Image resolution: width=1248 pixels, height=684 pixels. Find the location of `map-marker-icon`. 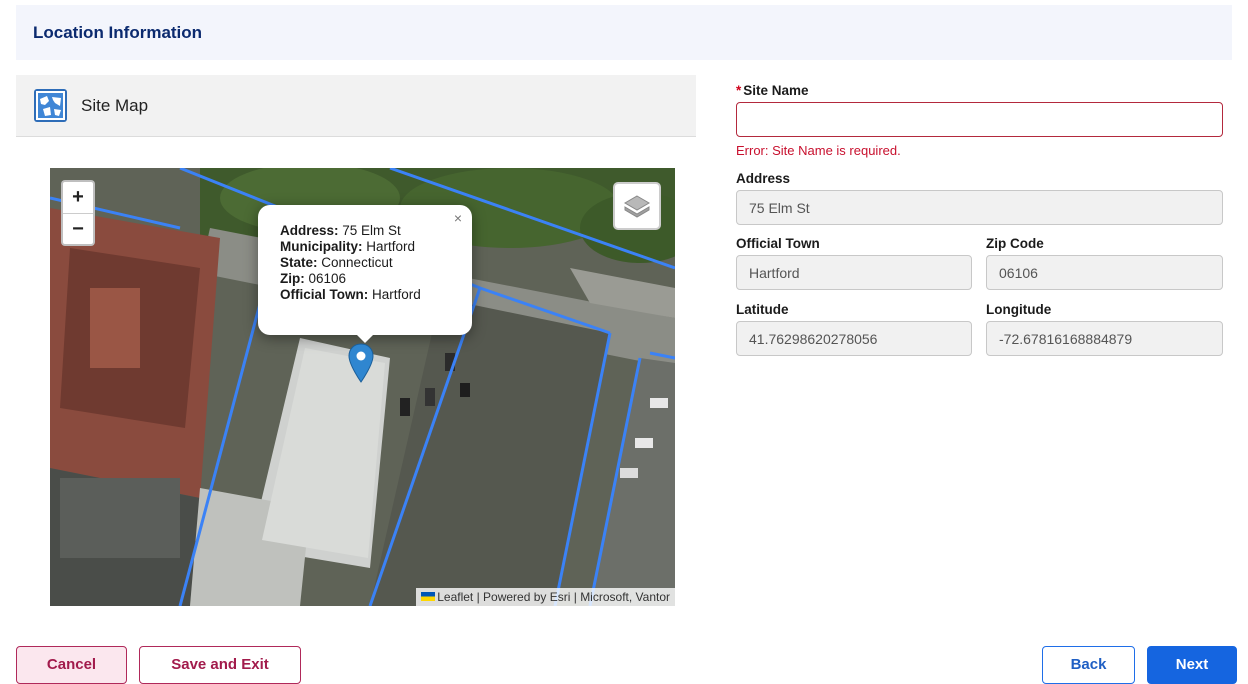

map-marker-icon is located at coordinates (361, 365).